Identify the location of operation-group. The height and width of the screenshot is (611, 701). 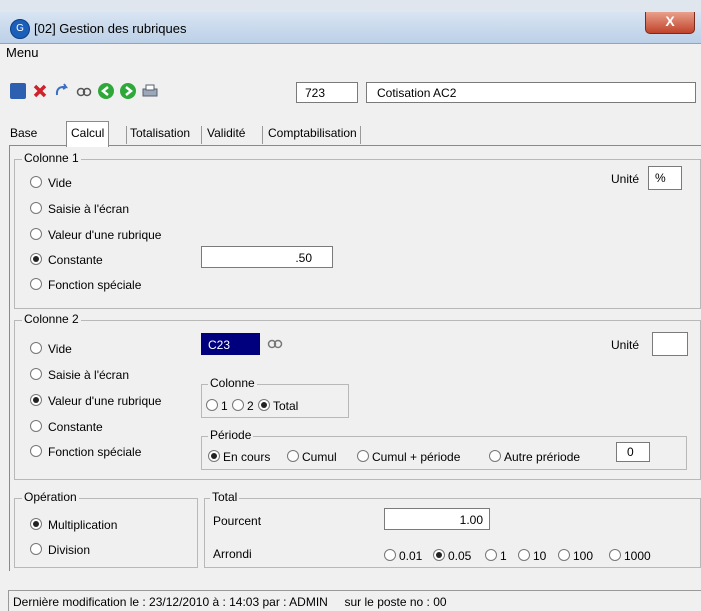
(106, 533).